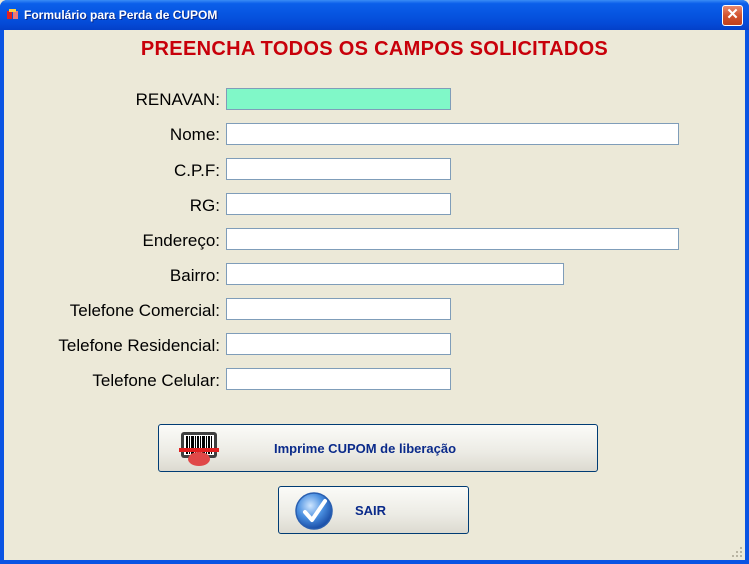 The width and height of the screenshot is (749, 564). I want to click on print-coupon-label: Imprime CUPOM de liberação, so click(365, 448).